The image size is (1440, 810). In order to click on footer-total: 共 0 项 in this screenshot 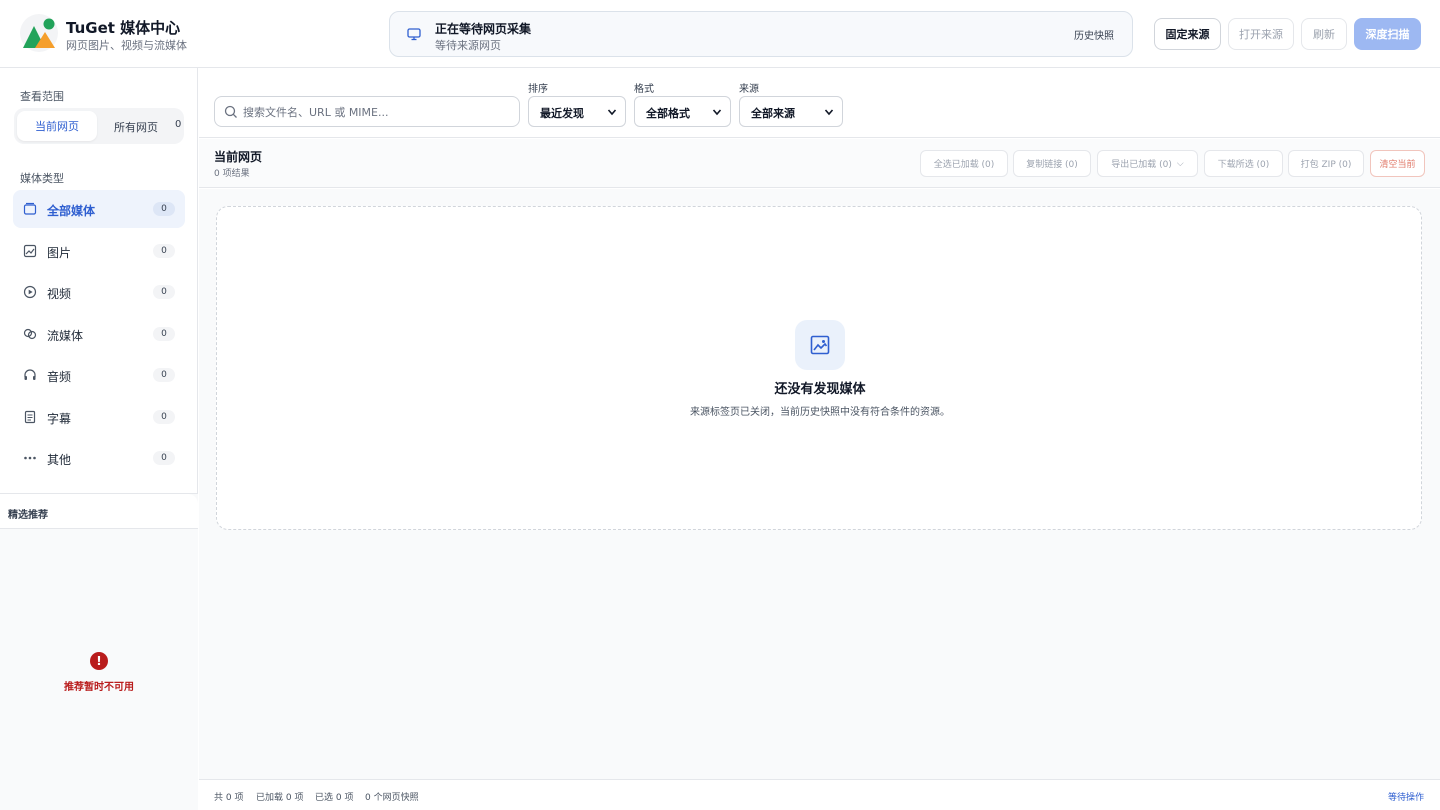, I will do `click(229, 798)`.